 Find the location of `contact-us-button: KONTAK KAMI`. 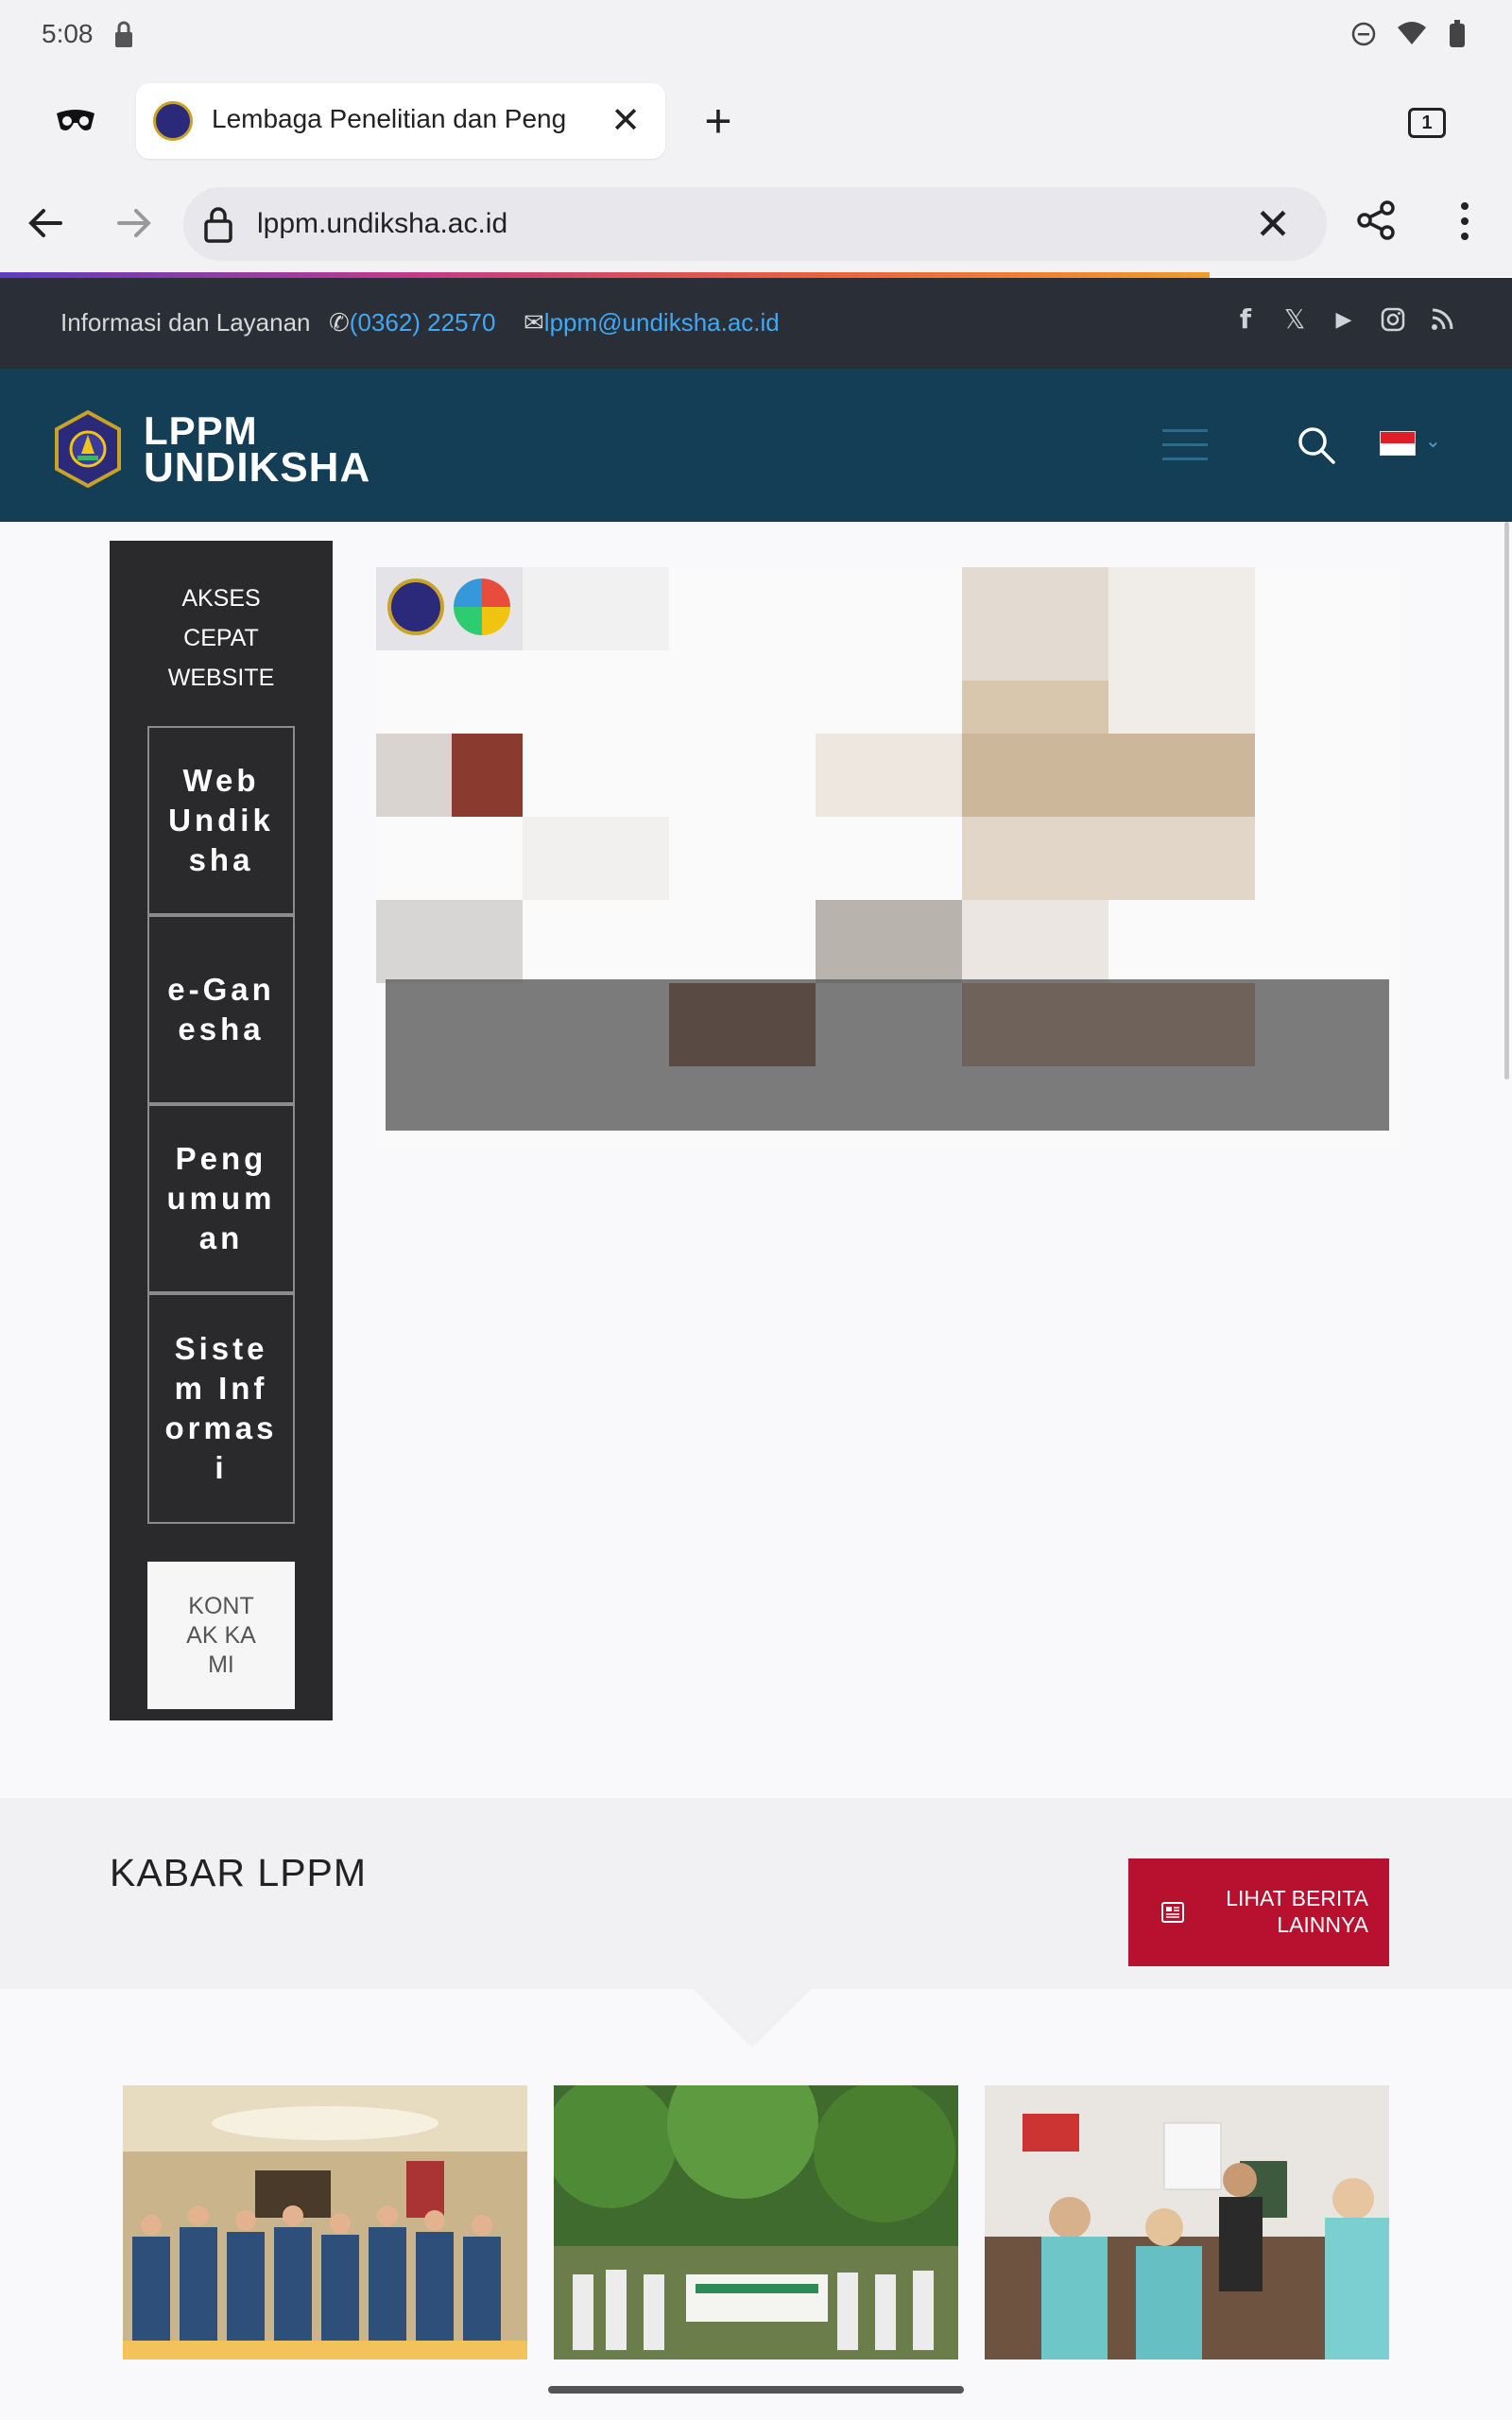

contact-us-button: KONTAK KAMI is located at coordinates (221, 1635).